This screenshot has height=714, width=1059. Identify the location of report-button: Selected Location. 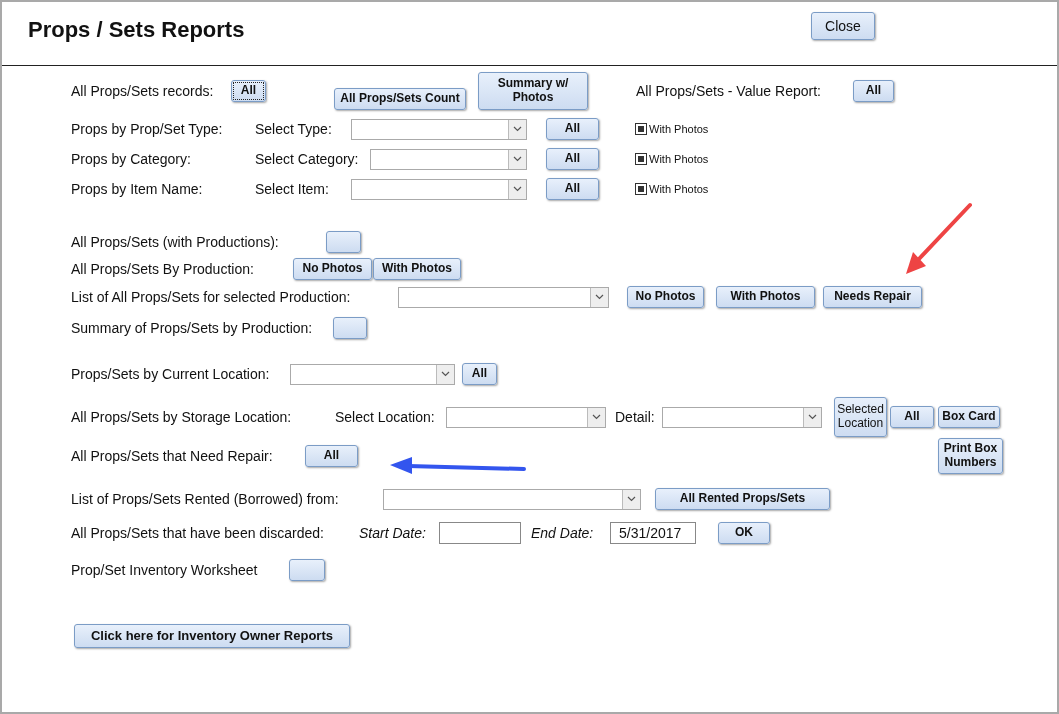
(860, 417).